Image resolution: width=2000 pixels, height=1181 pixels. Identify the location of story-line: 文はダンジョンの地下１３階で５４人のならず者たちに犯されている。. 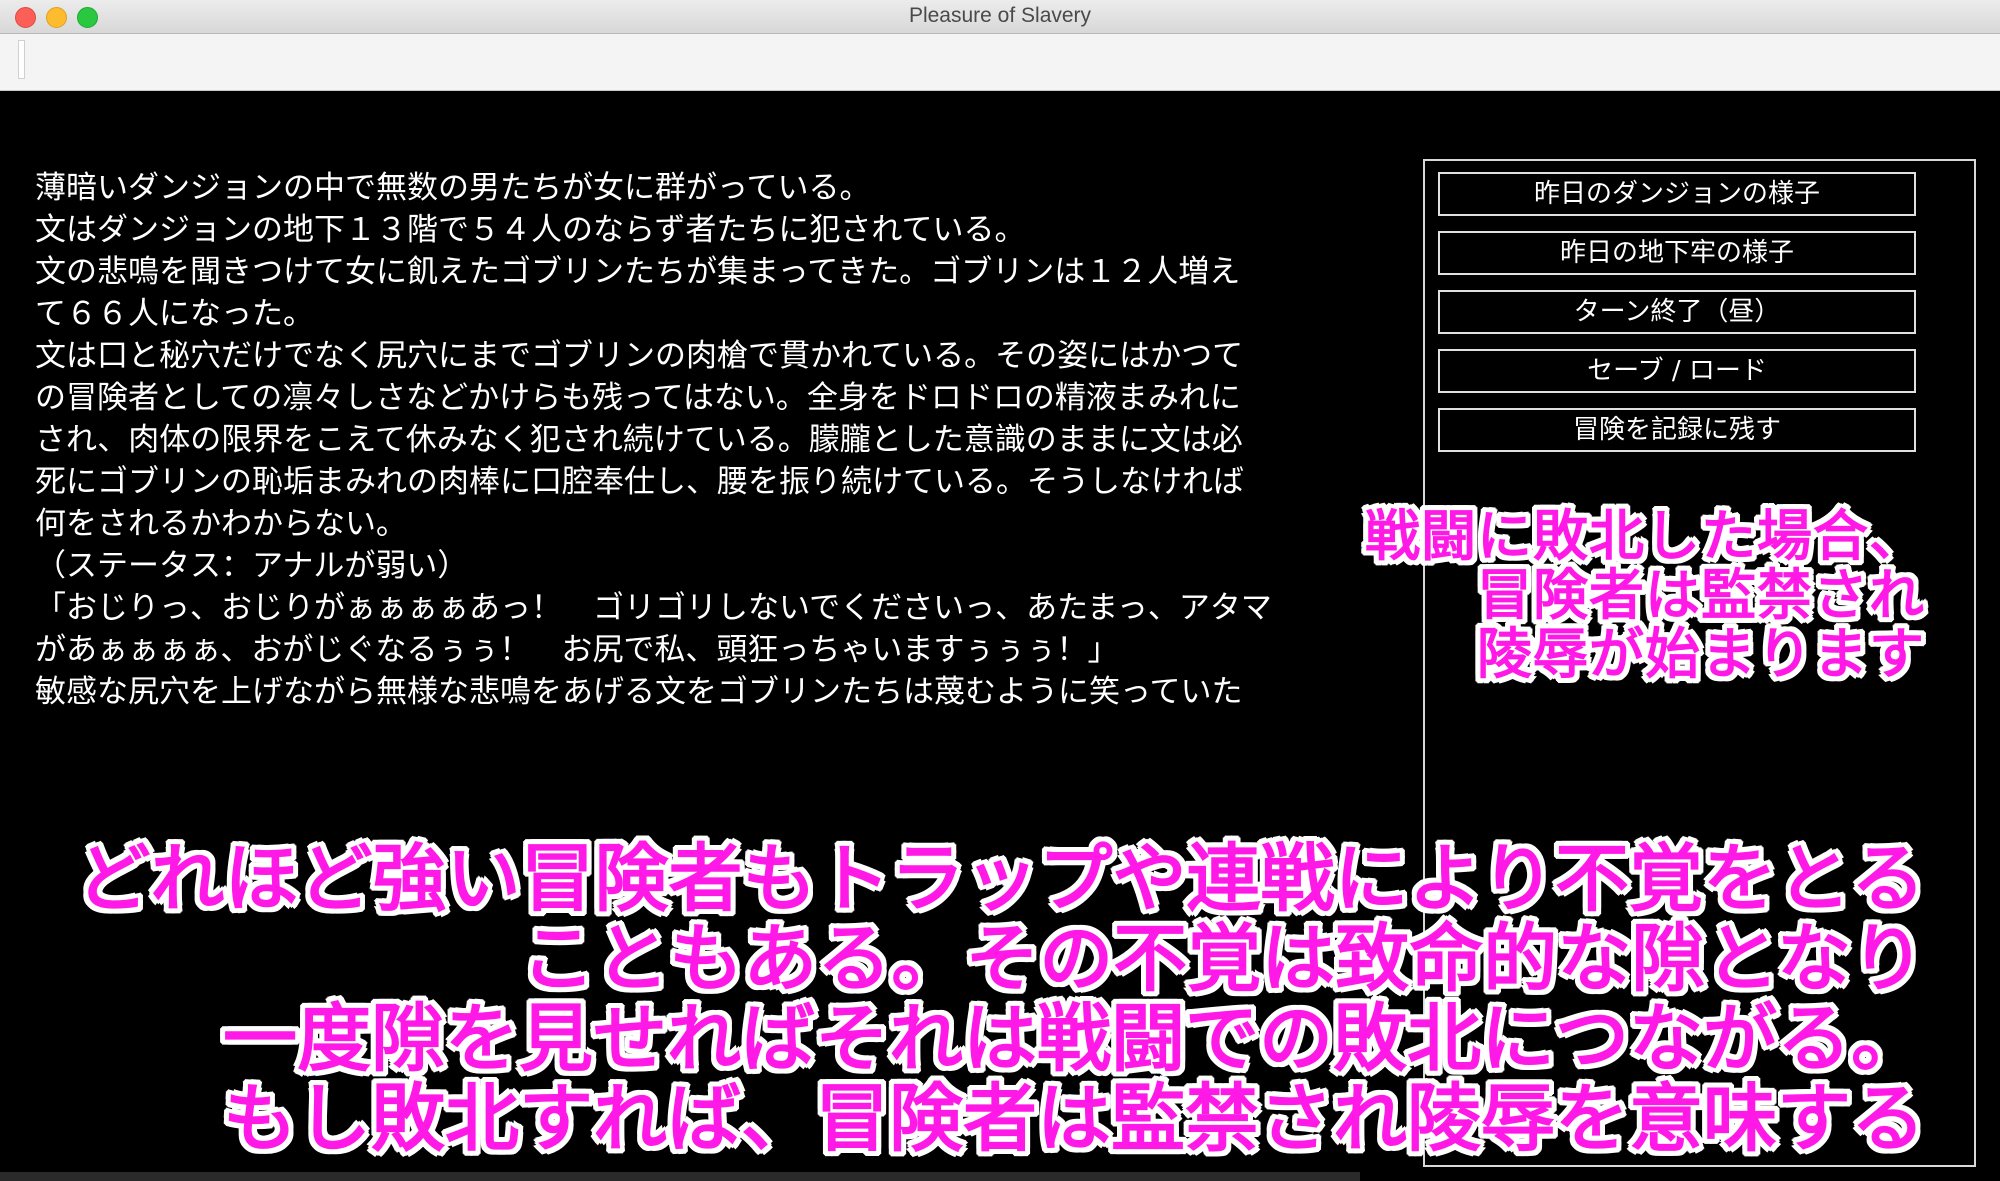
(530, 230).